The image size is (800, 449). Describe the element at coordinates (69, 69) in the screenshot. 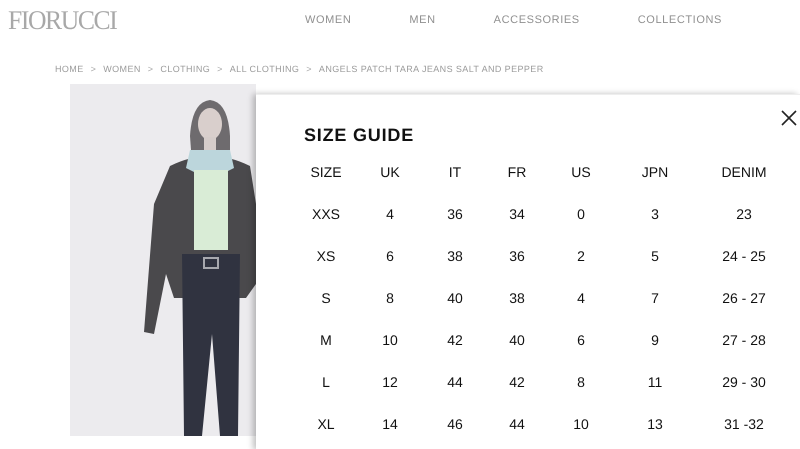

I see `breadcrumb-link: HOME` at that location.